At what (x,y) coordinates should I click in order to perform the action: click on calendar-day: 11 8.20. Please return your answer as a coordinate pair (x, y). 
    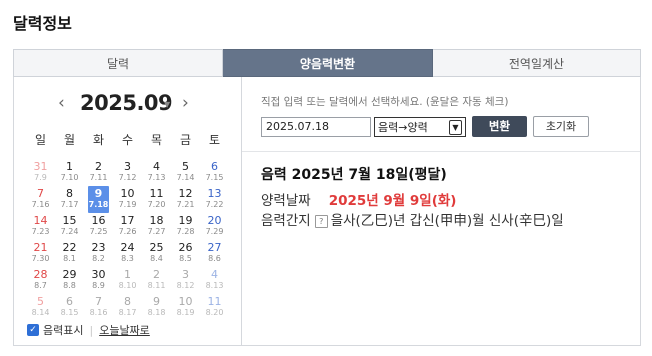
    Looking at the image, I should click on (214, 307).